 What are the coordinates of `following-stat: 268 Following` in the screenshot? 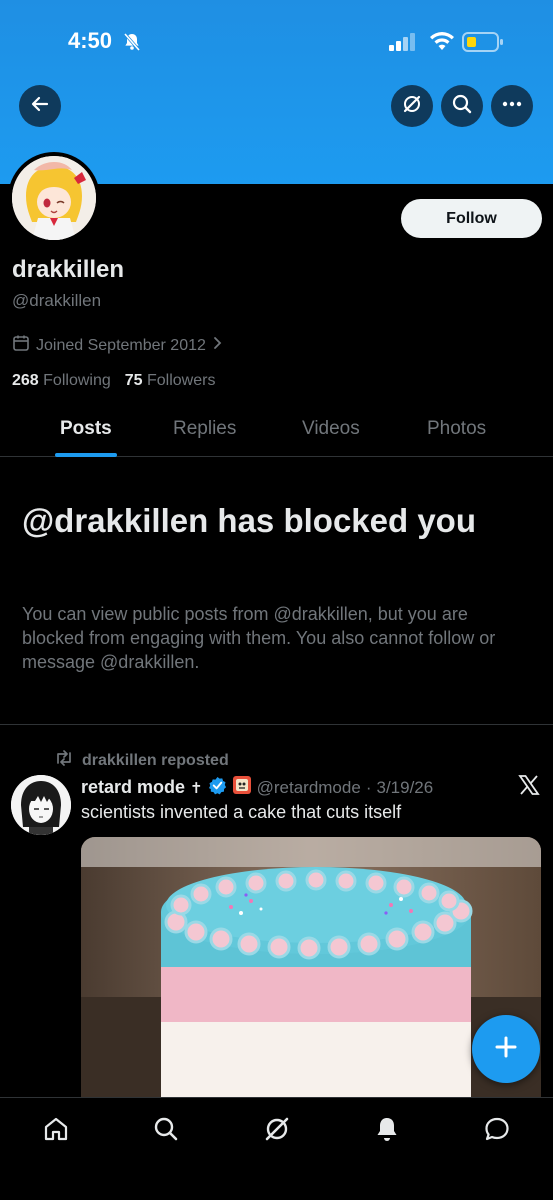 It's located at (61, 381).